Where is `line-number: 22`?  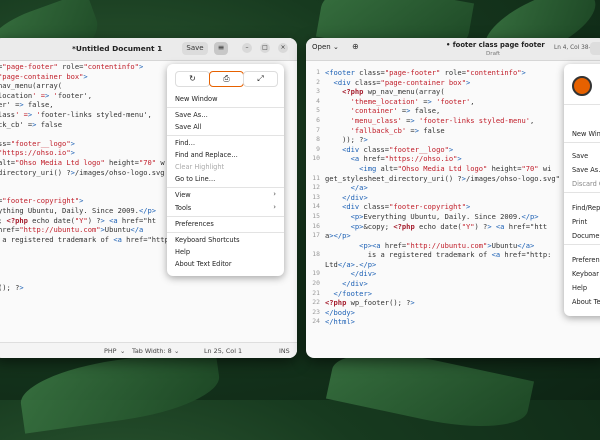
line-number: 22 is located at coordinates (316, 302).